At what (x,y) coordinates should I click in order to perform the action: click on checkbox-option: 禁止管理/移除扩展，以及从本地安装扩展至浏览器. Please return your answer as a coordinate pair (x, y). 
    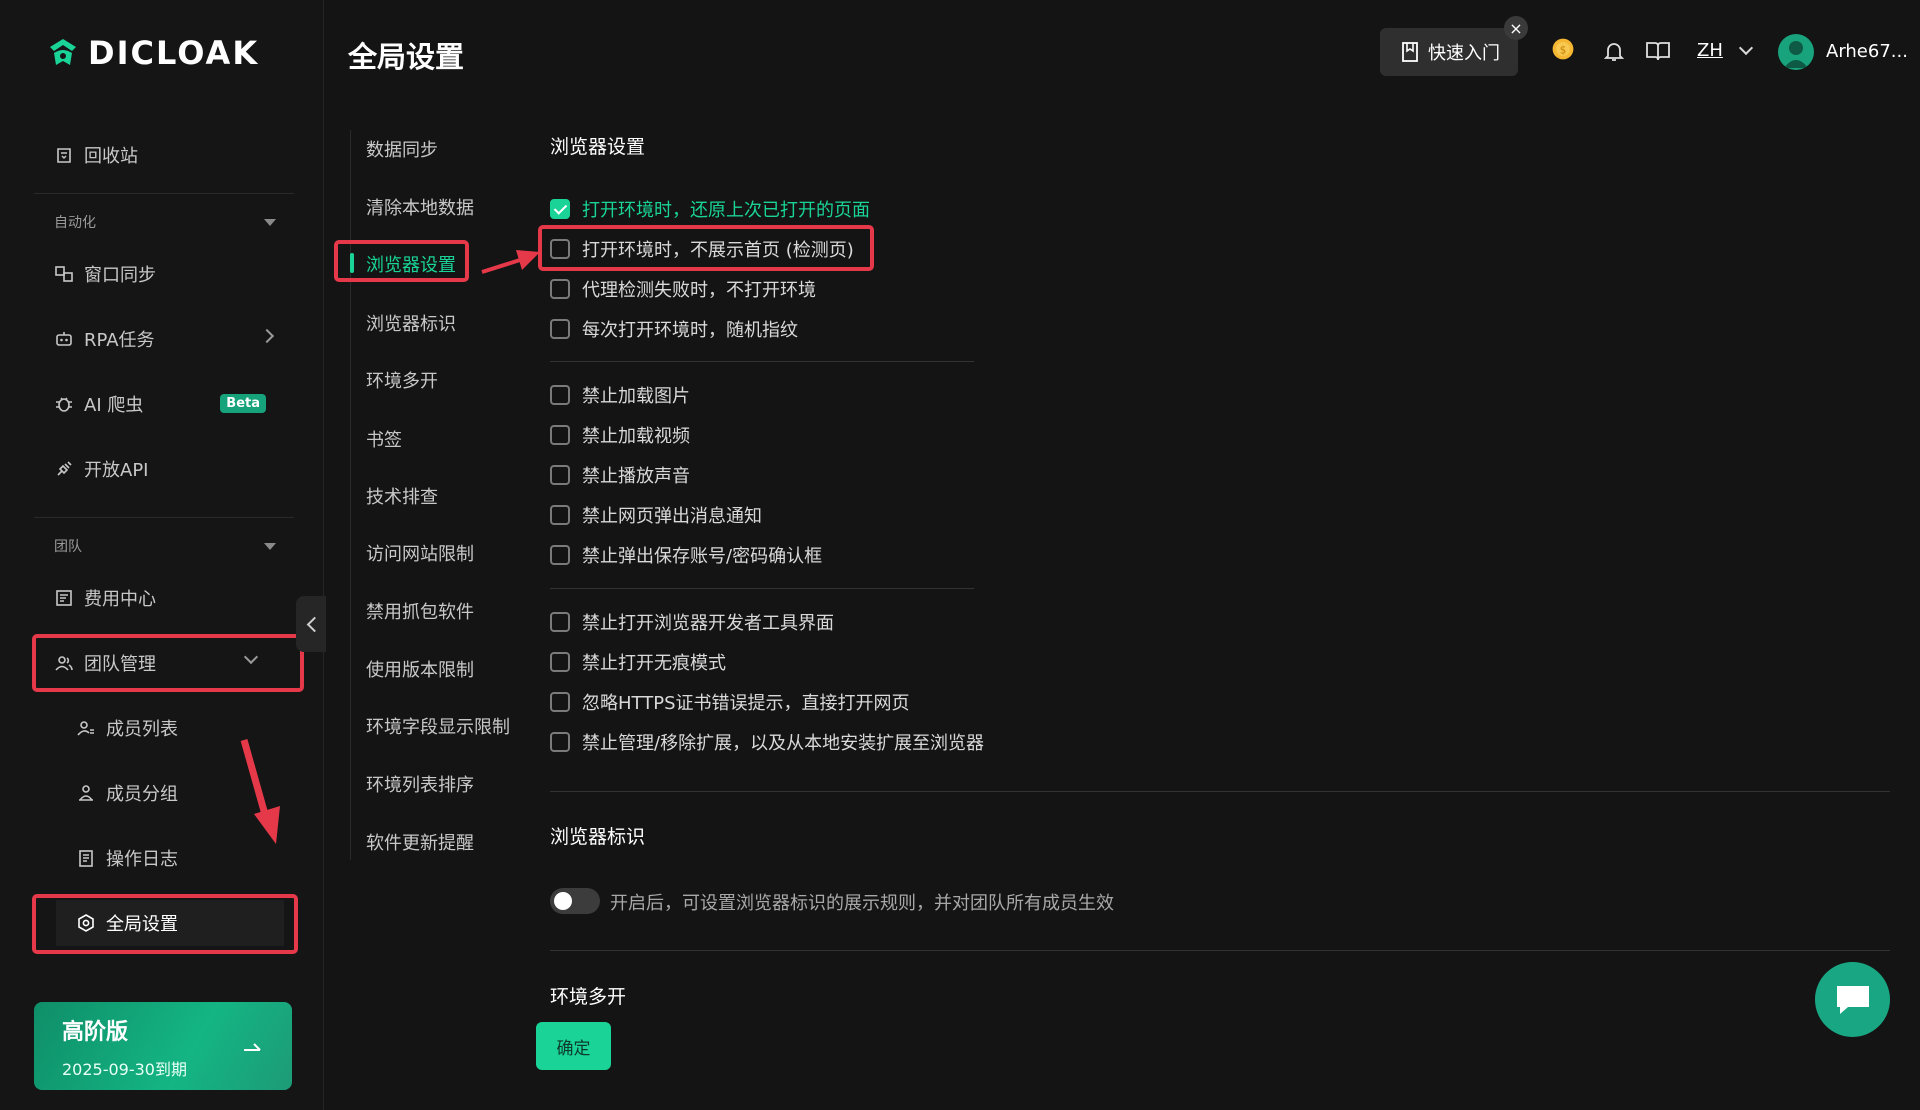
    Looking at the image, I should click on (767, 742).